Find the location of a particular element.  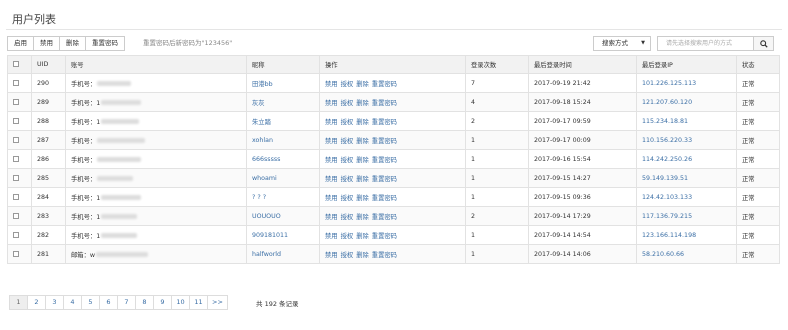

nickname-link: ? ? ? is located at coordinates (259, 197).